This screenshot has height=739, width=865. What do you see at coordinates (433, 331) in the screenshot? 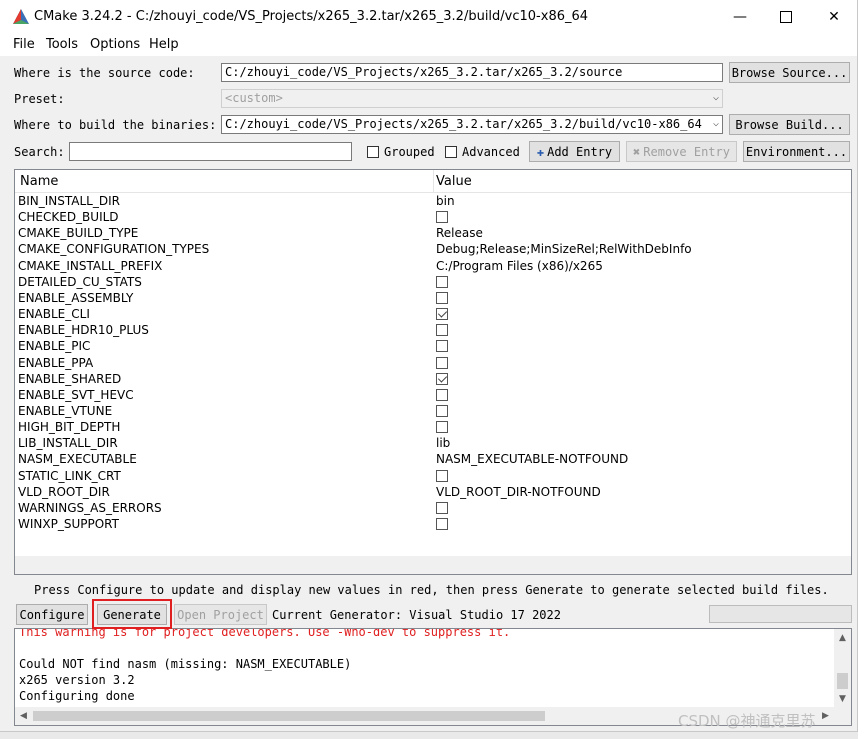
I see `table-row: ENABLE_HDR10_PLUS` at bounding box center [433, 331].